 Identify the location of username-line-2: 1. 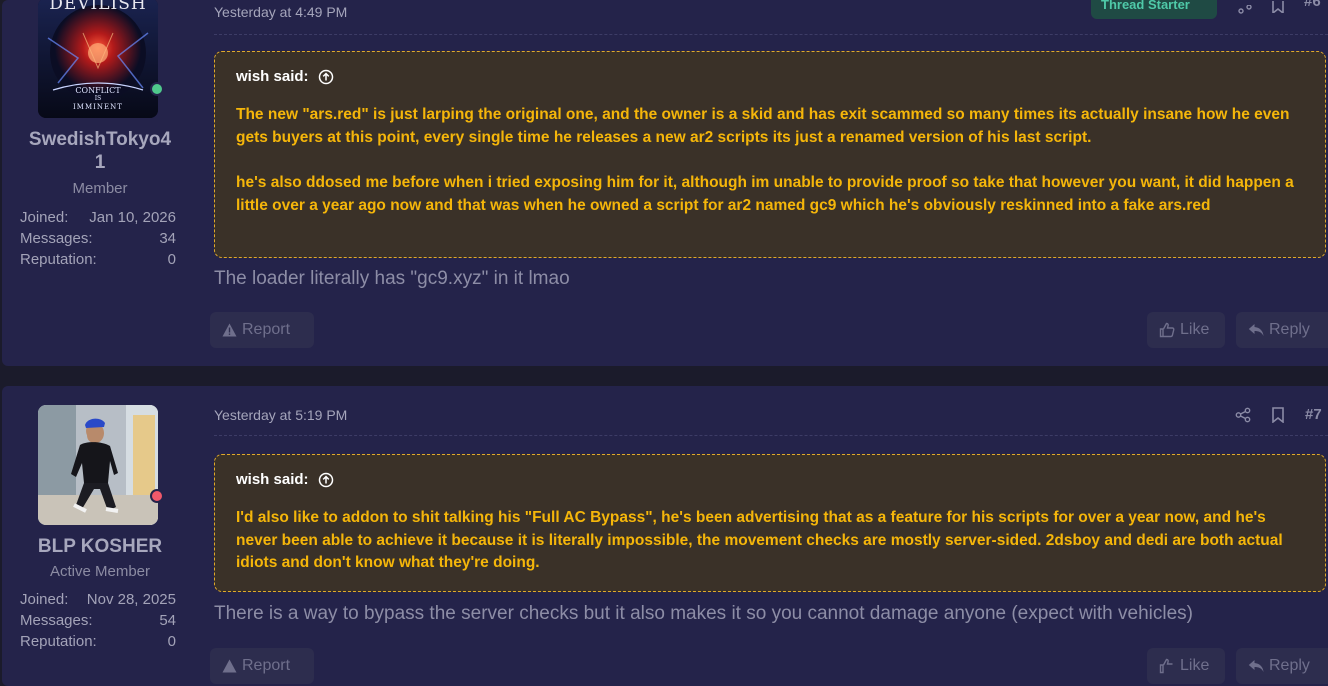
(100, 162).